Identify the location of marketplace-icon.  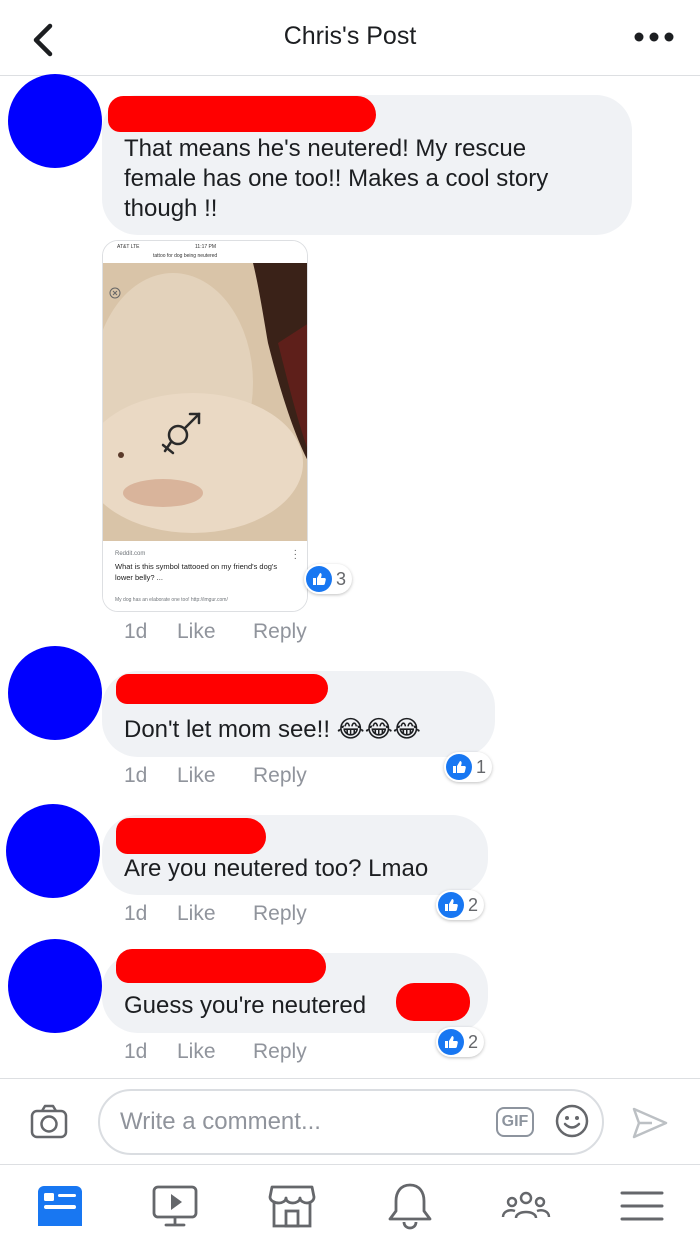
(292, 1206).